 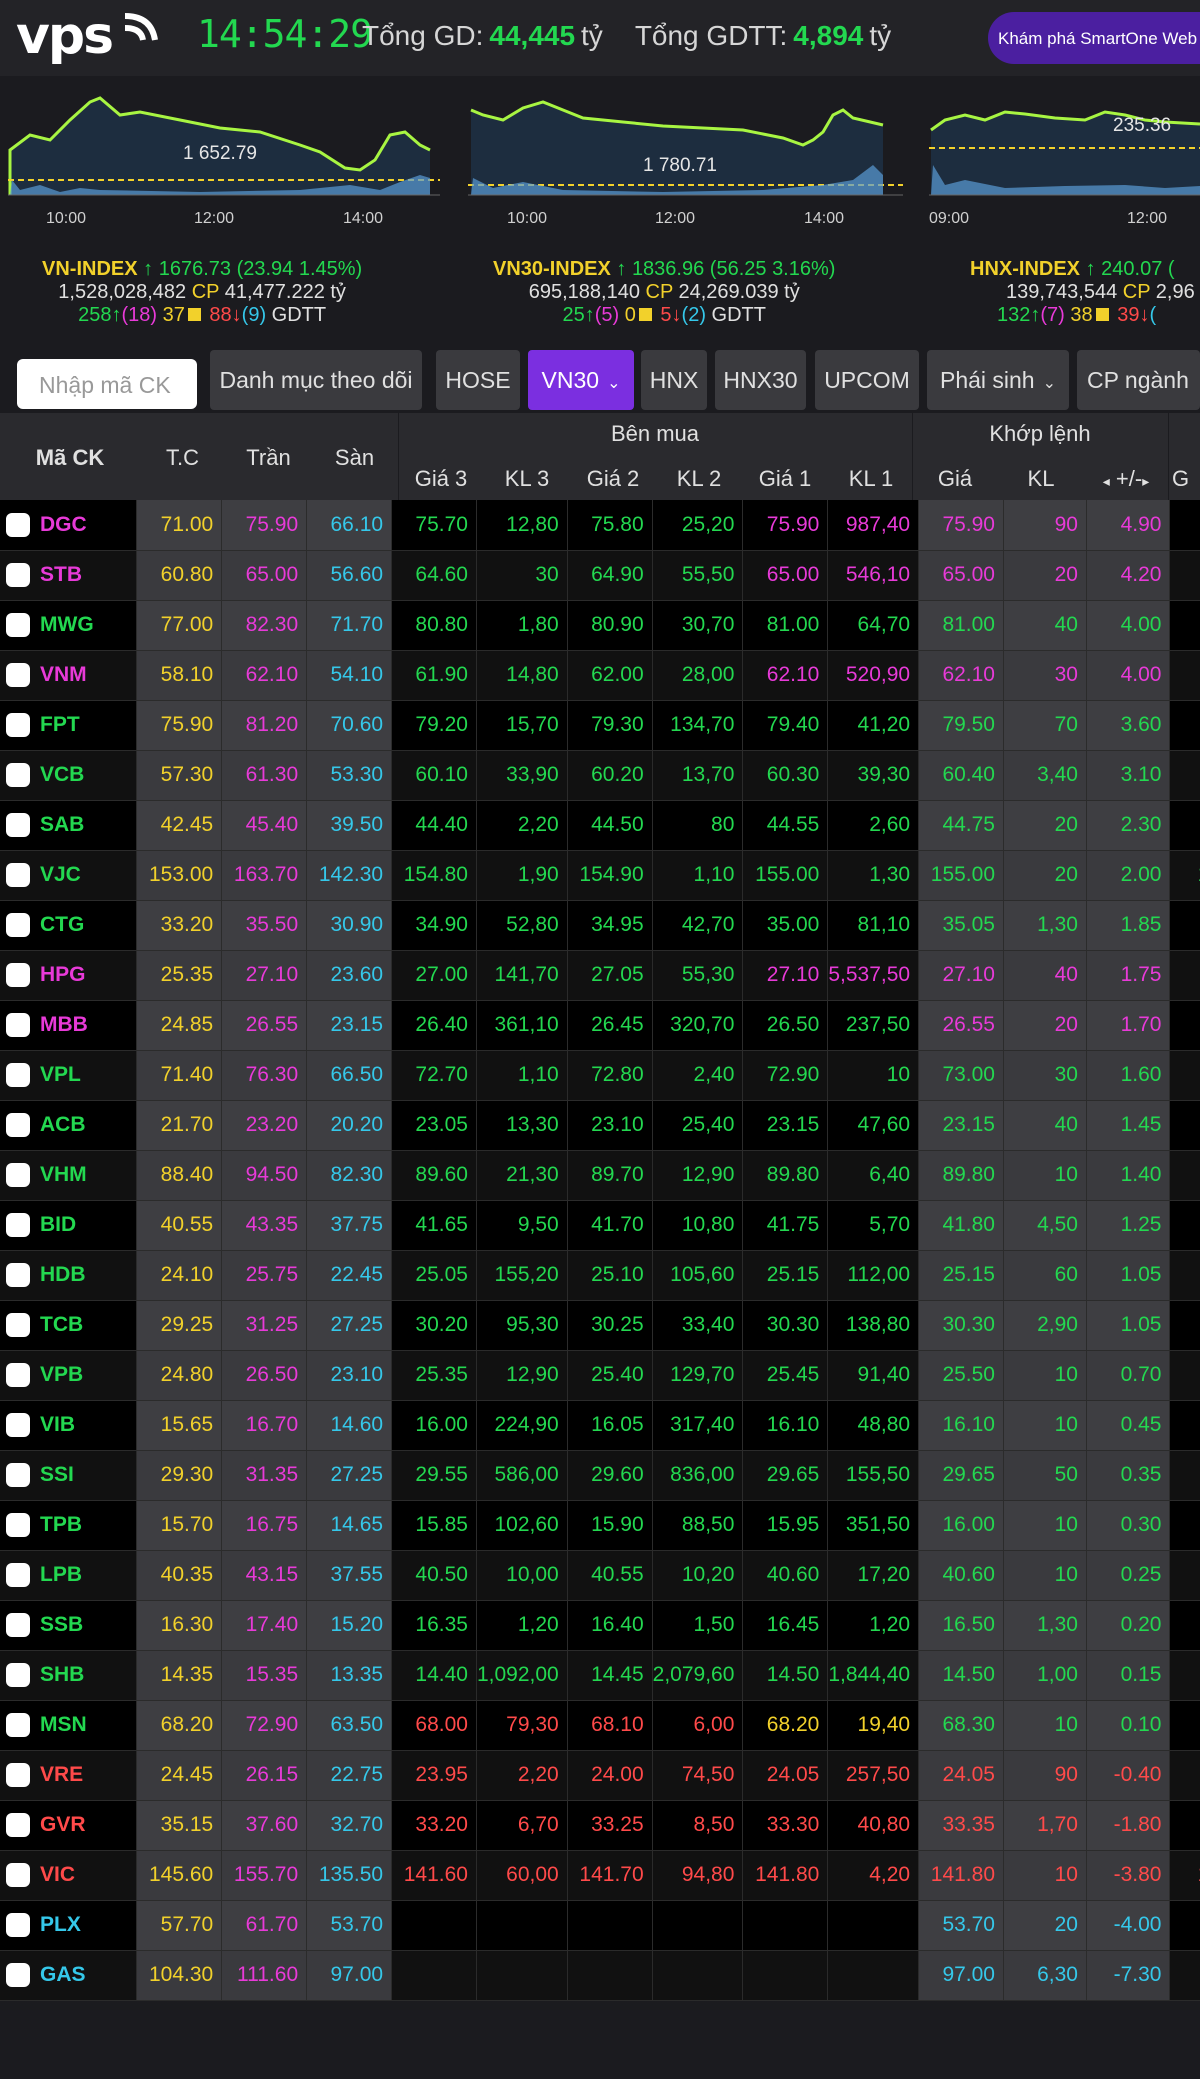 What do you see at coordinates (69, 675) in the screenshot?
I see `symbol-cell: VNM` at bounding box center [69, 675].